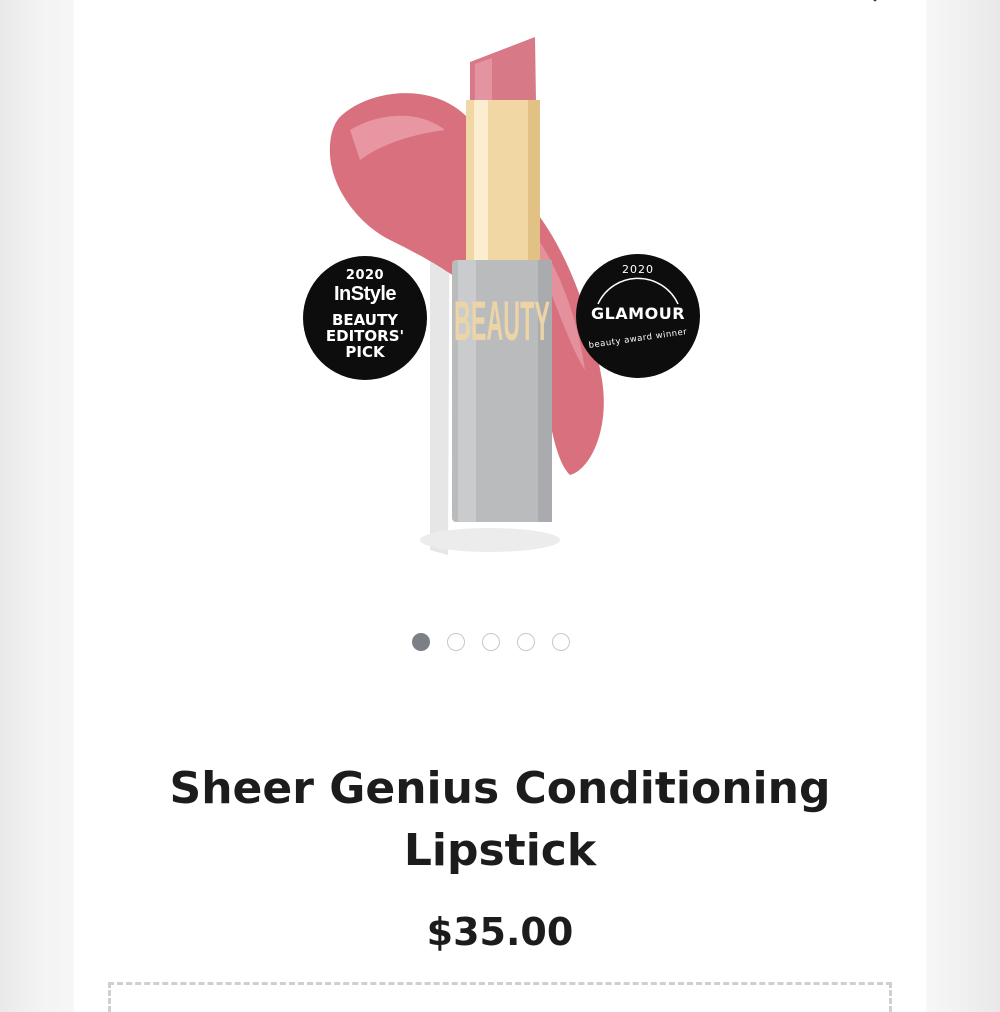  What do you see at coordinates (875, 5) in the screenshot?
I see `chevron-down-icon` at bounding box center [875, 5].